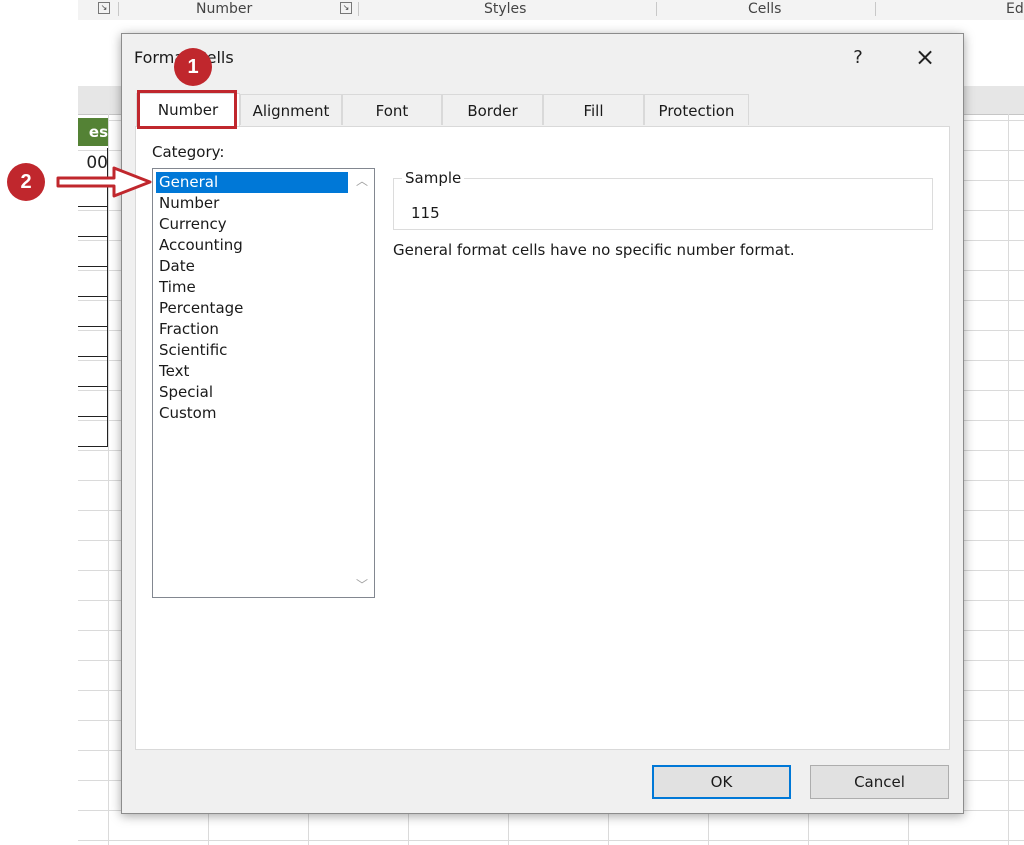 This screenshot has width=1024, height=845. I want to click on help-button: ?, so click(858, 58).